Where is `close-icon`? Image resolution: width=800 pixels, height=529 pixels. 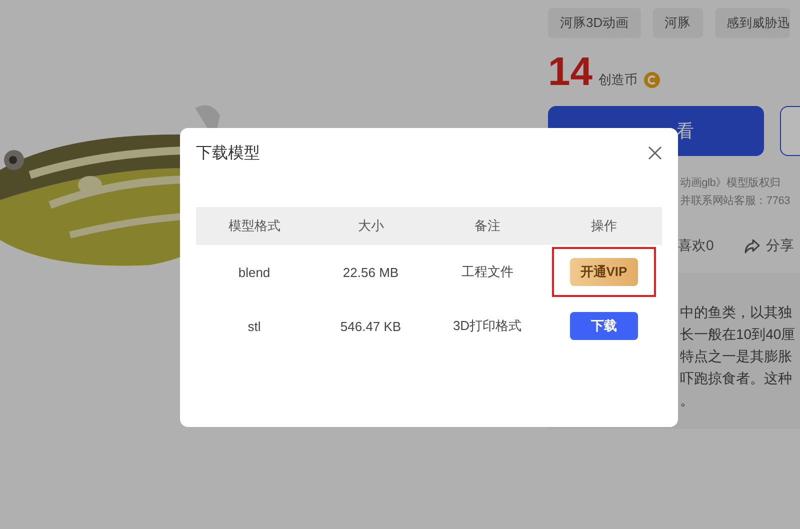 close-icon is located at coordinates (655, 153).